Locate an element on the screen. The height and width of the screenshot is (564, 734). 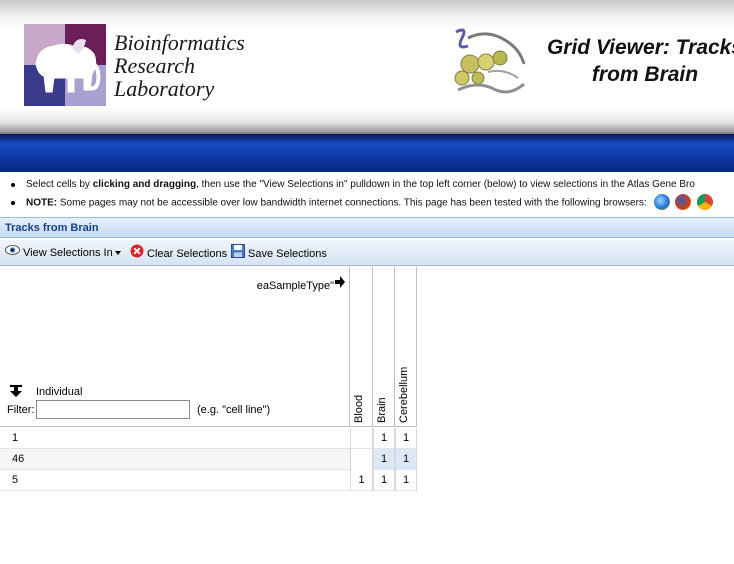
column-label-wrap: Cerebellum is located at coordinates (405, 373).